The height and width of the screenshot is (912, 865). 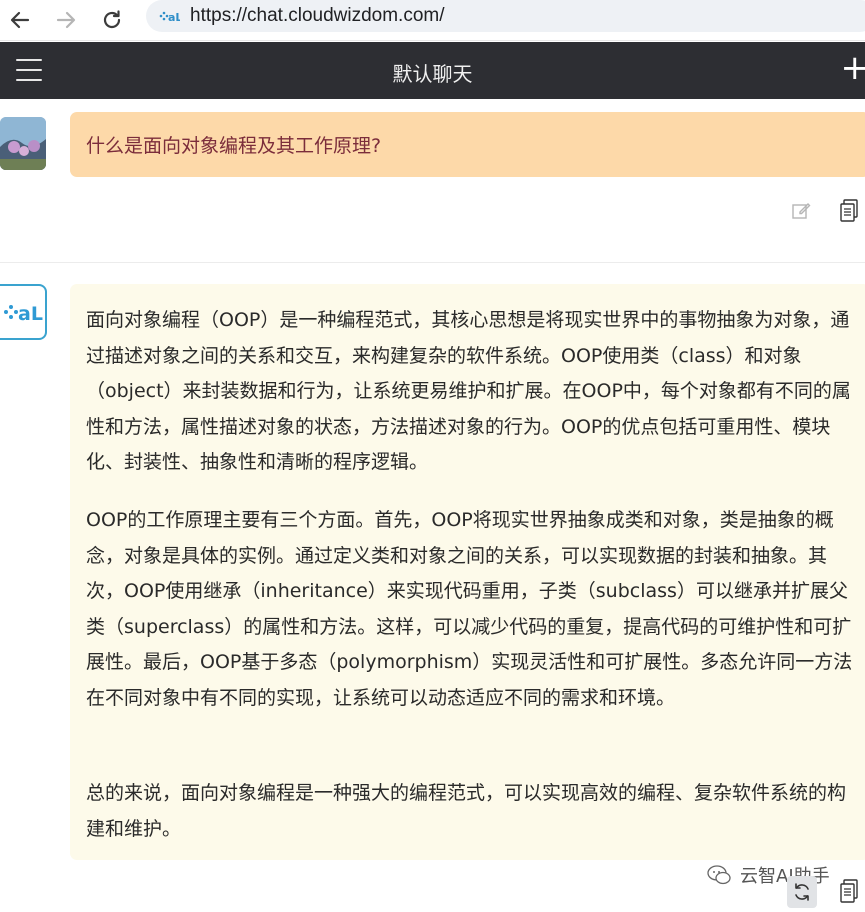 I want to click on ai-avatar: aL, so click(x=23, y=312).